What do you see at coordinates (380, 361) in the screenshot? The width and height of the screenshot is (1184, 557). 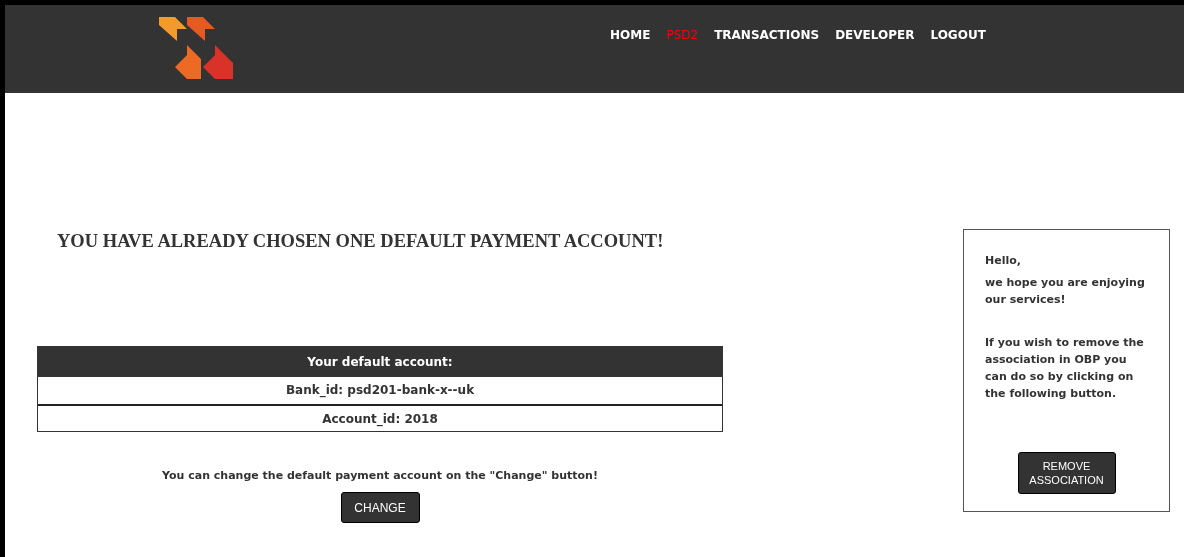 I see `table-header: Your default account:` at bounding box center [380, 361].